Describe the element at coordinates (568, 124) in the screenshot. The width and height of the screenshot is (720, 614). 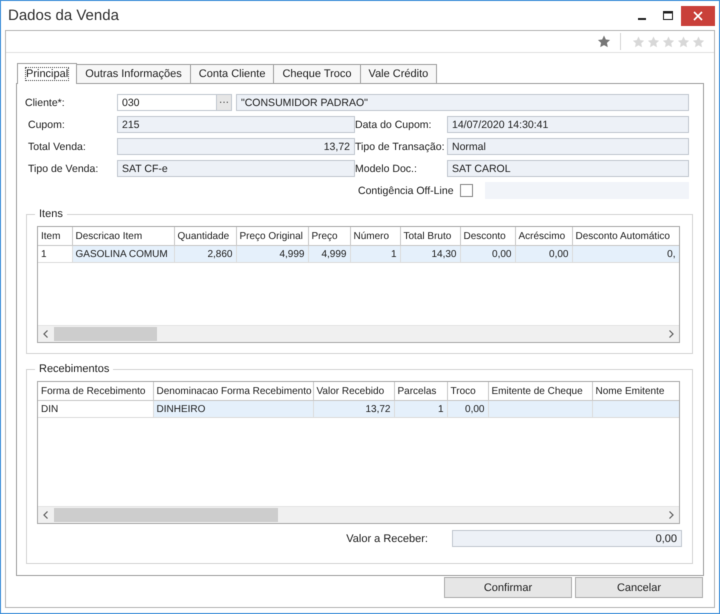
I see `input-field: 14/07/2020 14:30:41` at that location.